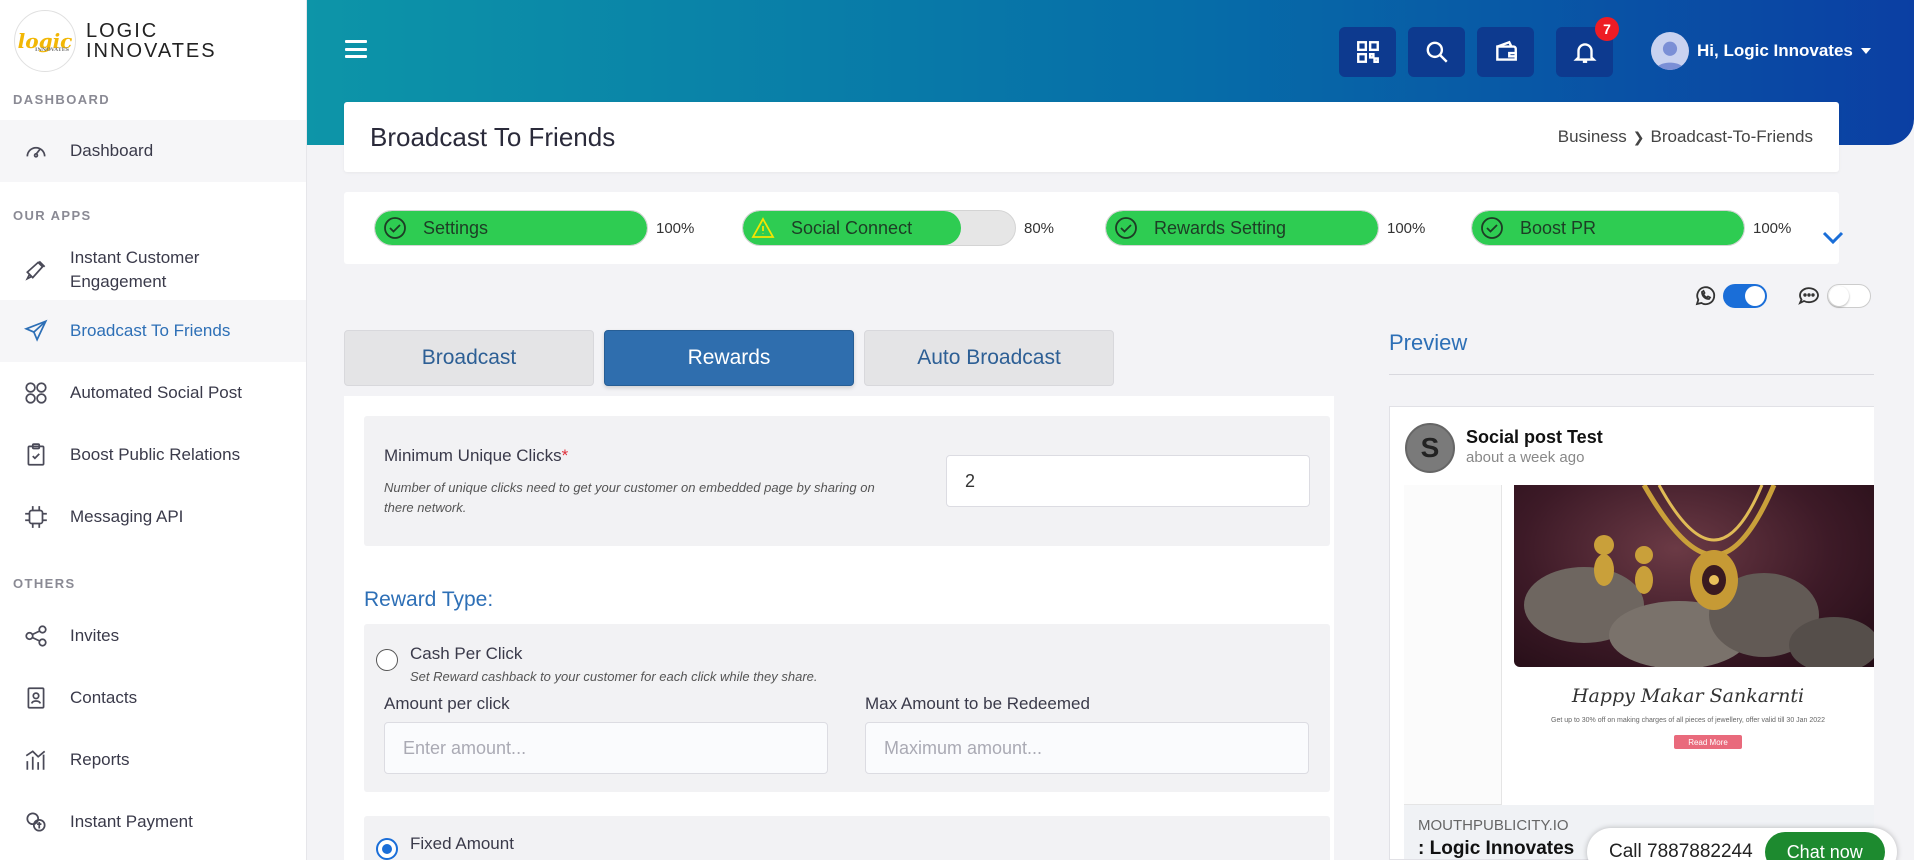 Image resolution: width=1914 pixels, height=860 pixels. What do you see at coordinates (62, 99) in the screenshot?
I see `section-dashboard: DASHBOARD` at bounding box center [62, 99].